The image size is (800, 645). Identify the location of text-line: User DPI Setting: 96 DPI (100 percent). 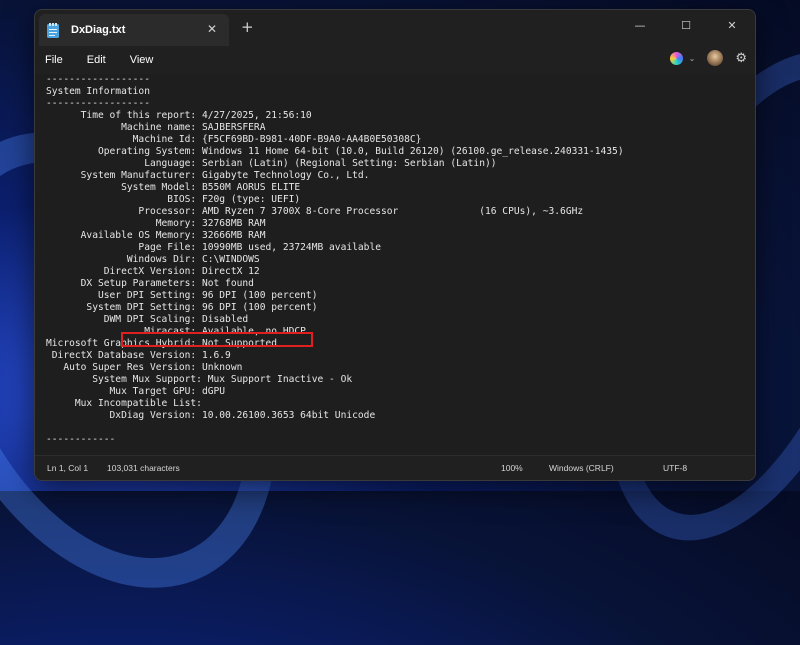
(182, 295).